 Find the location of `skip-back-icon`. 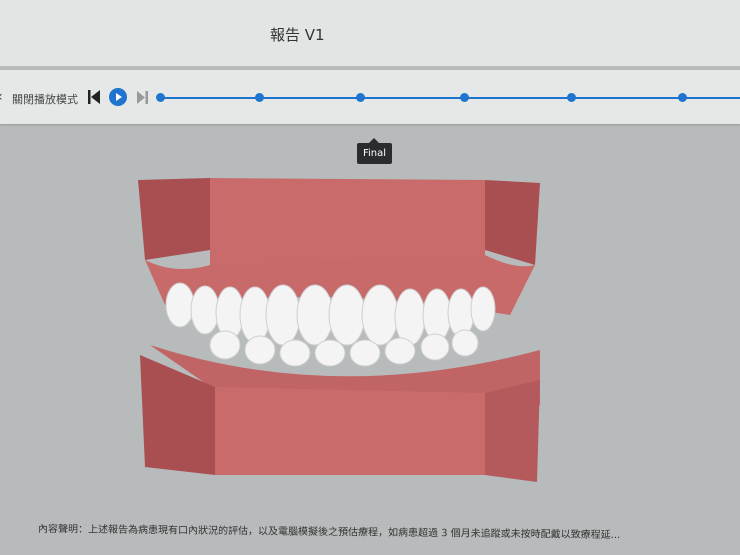

skip-back-icon is located at coordinates (94, 97).